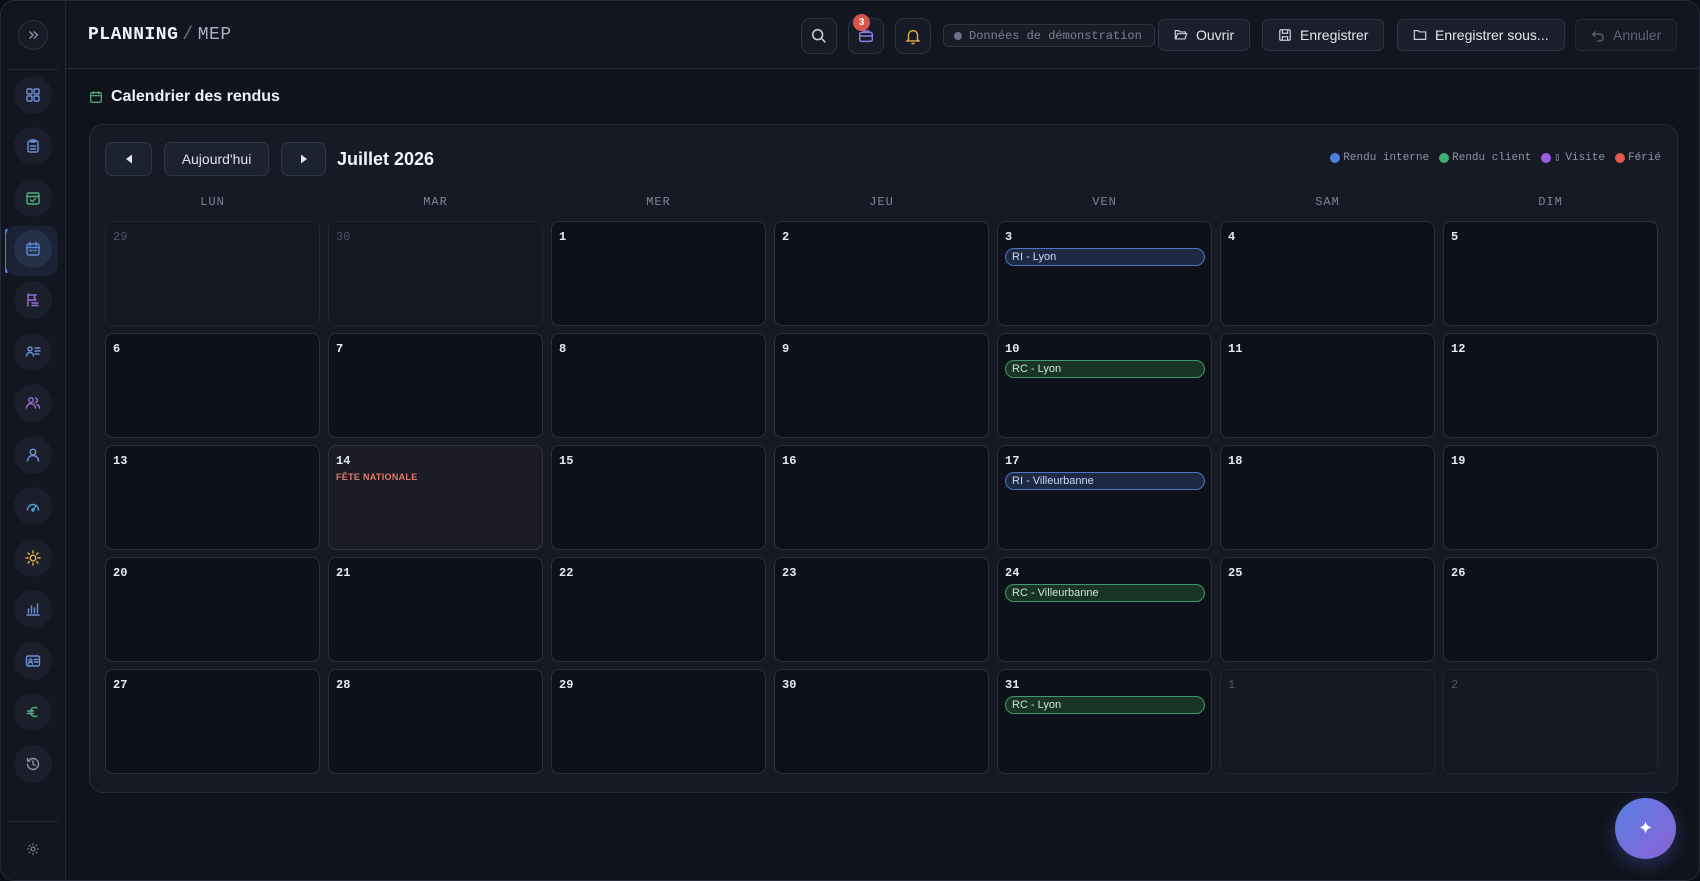 This screenshot has height=881, width=1700. What do you see at coordinates (1104, 273) in the screenshot?
I see `day-cell: 3 RI - Lyon` at bounding box center [1104, 273].